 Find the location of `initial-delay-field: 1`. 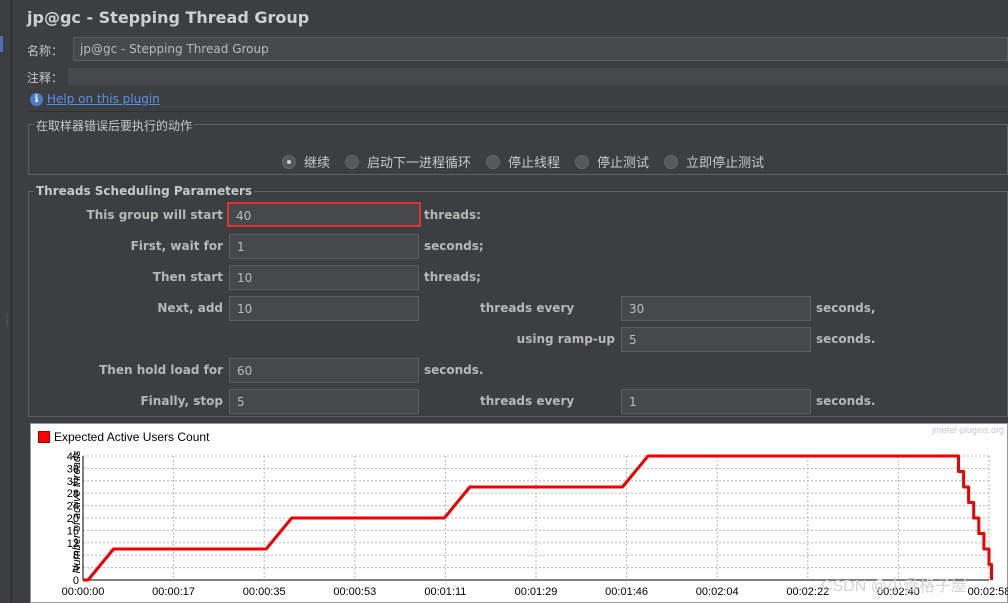

initial-delay-field: 1 is located at coordinates (324, 246).